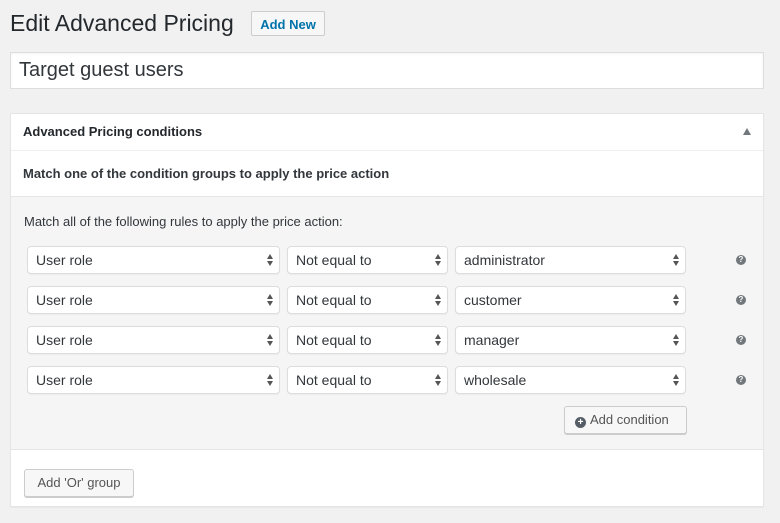 Image resolution: width=780 pixels, height=523 pixels. Describe the element at coordinates (570, 380) in the screenshot. I see `rule-value-select: wholesale` at that location.